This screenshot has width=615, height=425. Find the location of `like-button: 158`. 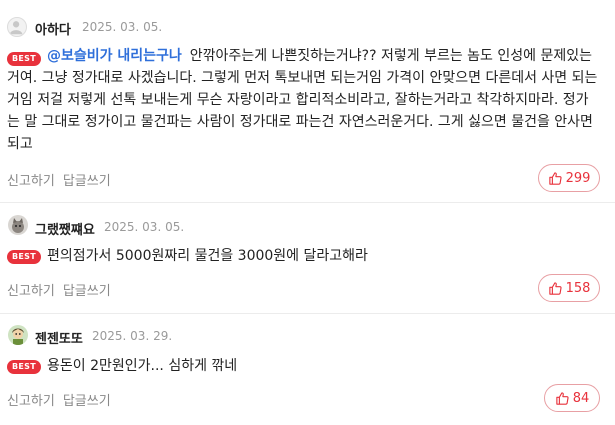

like-button: 158 is located at coordinates (569, 288).